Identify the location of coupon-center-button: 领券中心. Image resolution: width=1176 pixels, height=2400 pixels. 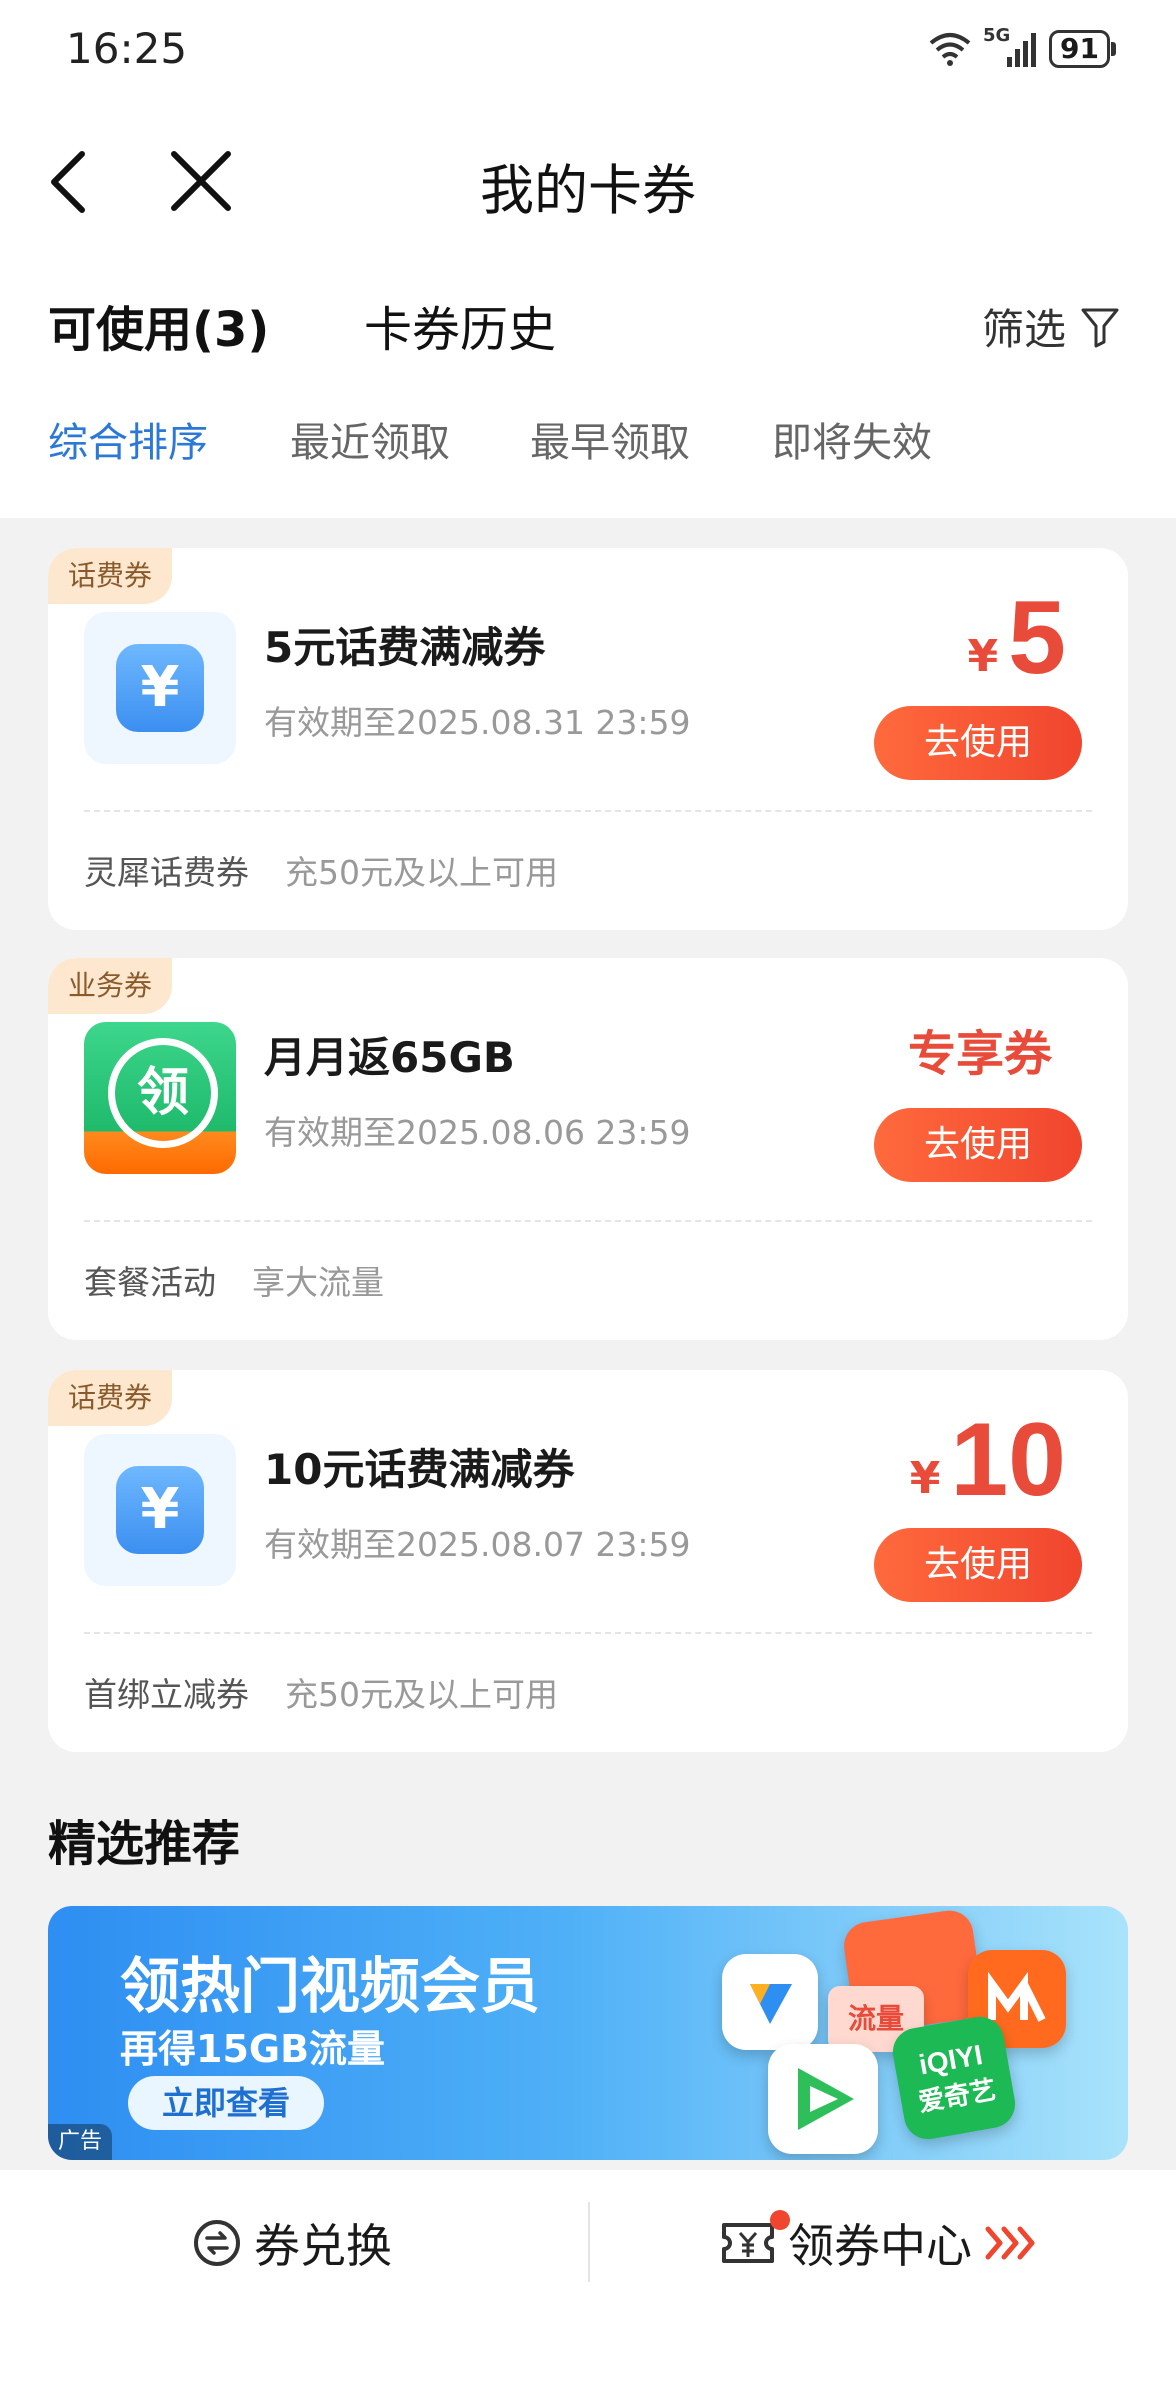
(879, 2243).